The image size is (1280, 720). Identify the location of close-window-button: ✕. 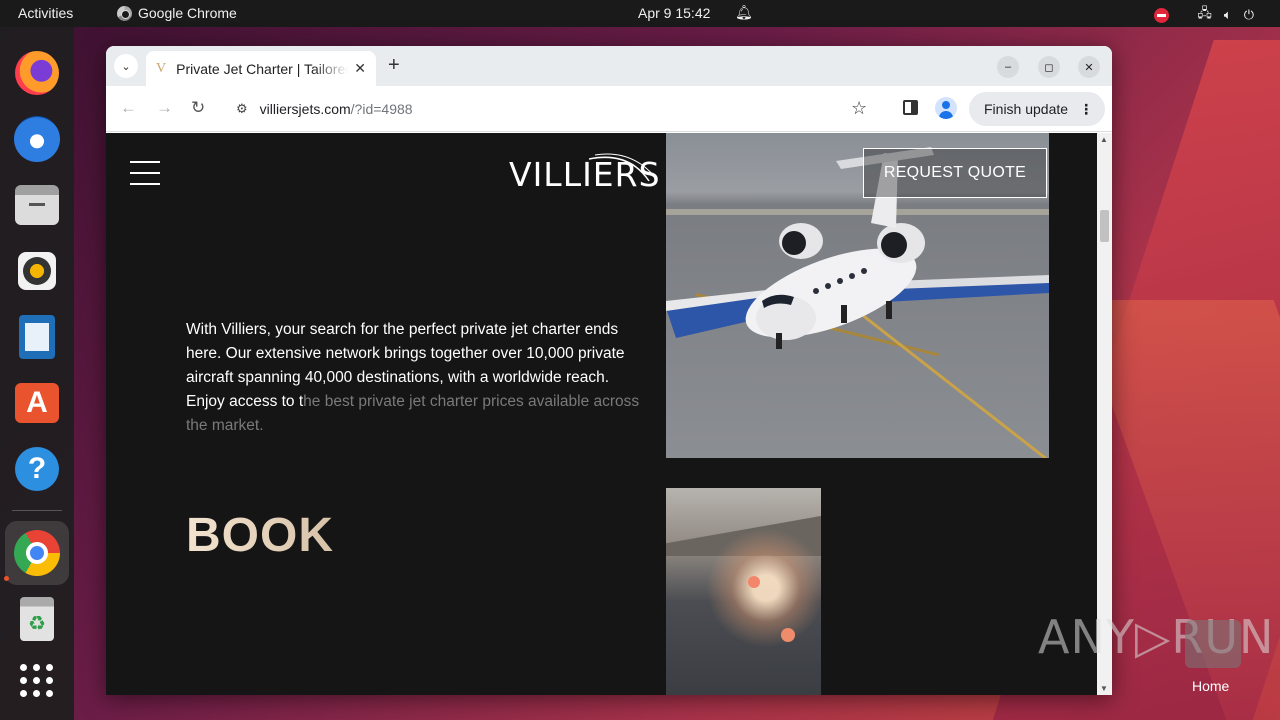
(1089, 67).